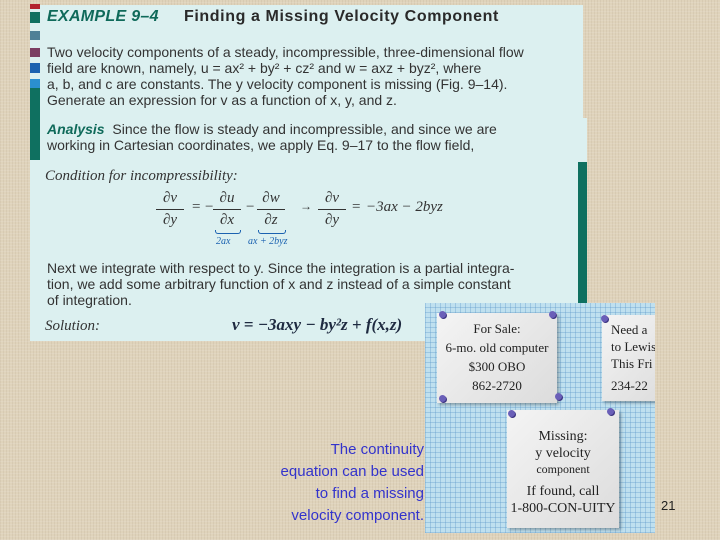  I want to click on note-line: to Lewis, so click(633, 346).